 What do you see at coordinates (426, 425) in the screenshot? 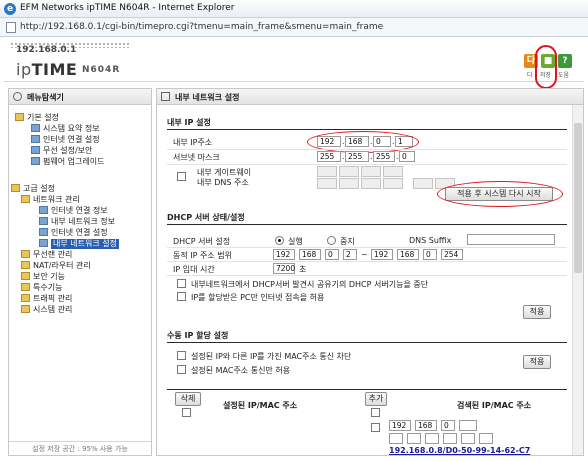
I see `new-ip-octet-2: 168` at bounding box center [426, 425].